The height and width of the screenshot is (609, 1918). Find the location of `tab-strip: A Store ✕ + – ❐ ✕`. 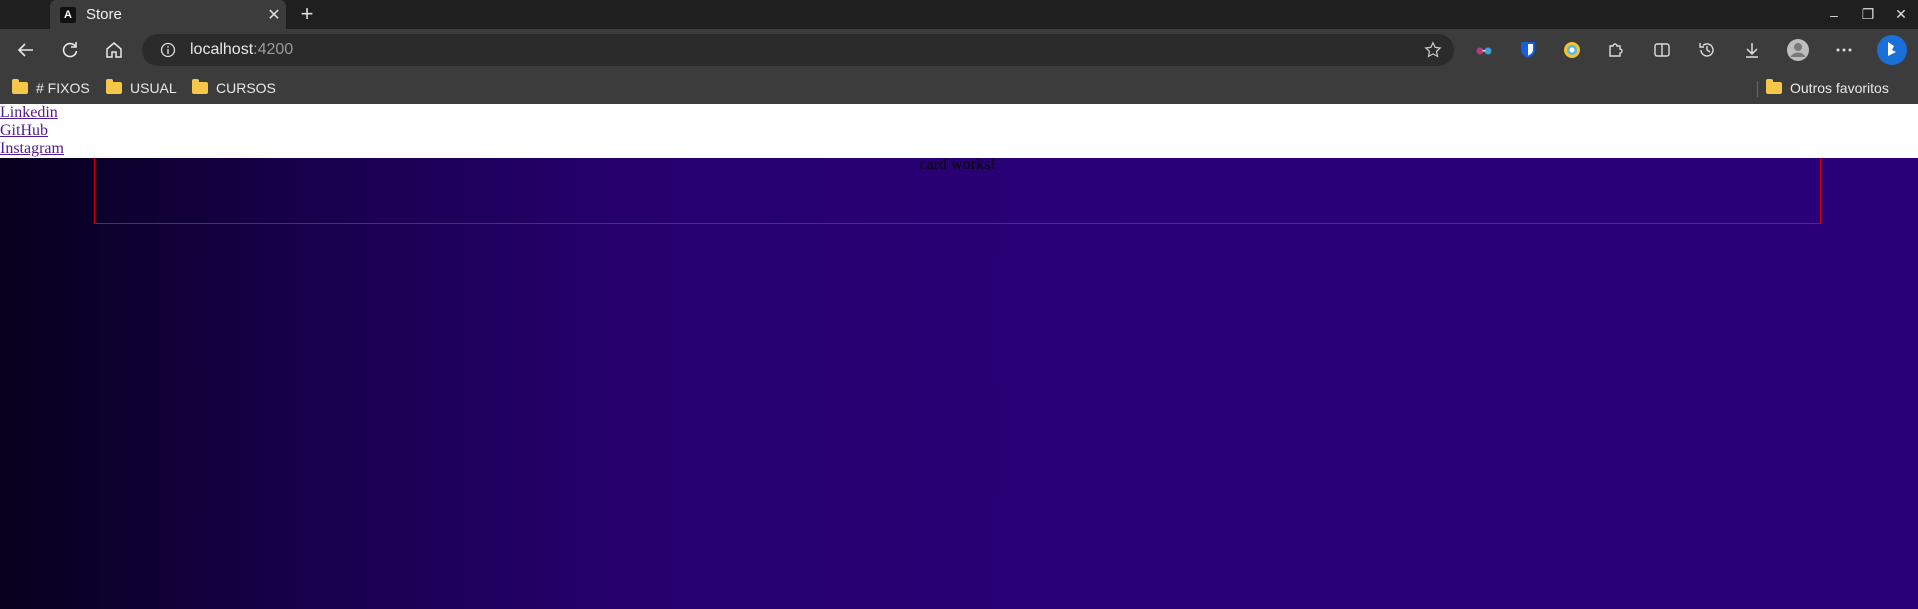

tab-strip: A Store ✕ + – ❐ ✕ is located at coordinates (959, 14).